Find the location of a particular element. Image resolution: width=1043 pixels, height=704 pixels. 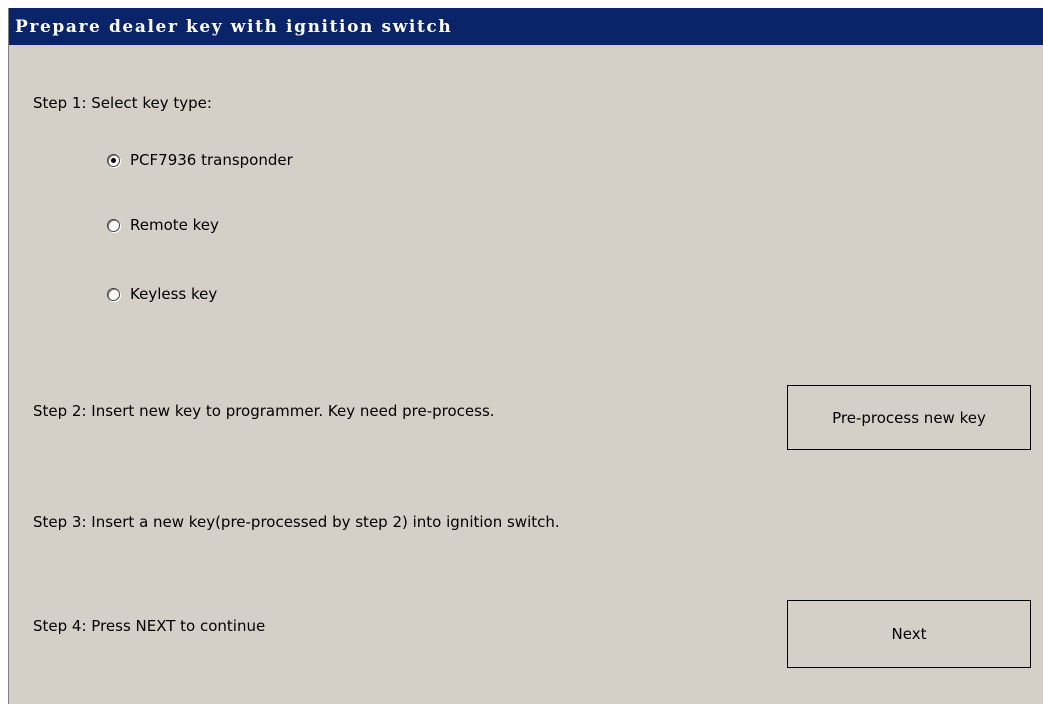

pre-process-new-key-button: Pre-process new key is located at coordinates (909, 417).